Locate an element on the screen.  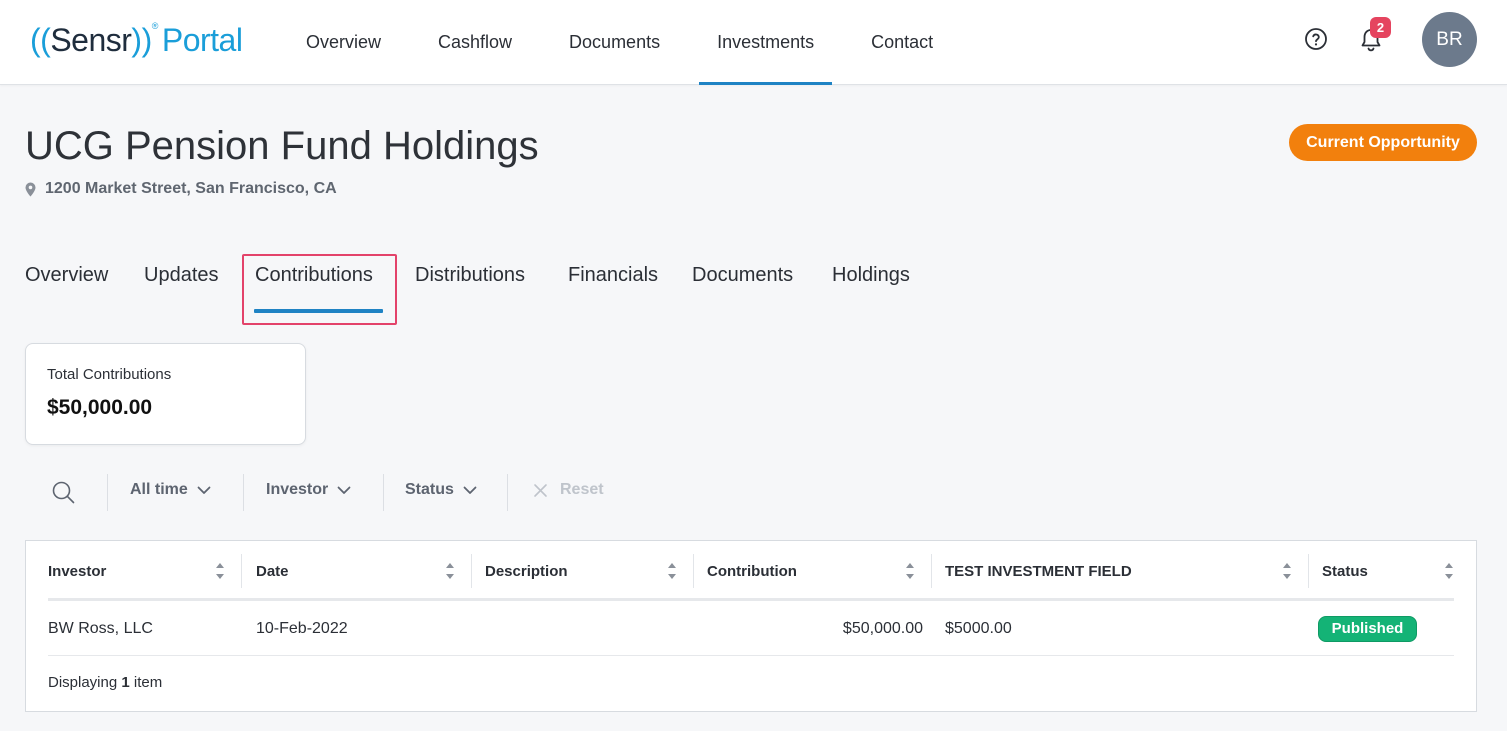
summary-label: Total Contributions is located at coordinates (109, 374).